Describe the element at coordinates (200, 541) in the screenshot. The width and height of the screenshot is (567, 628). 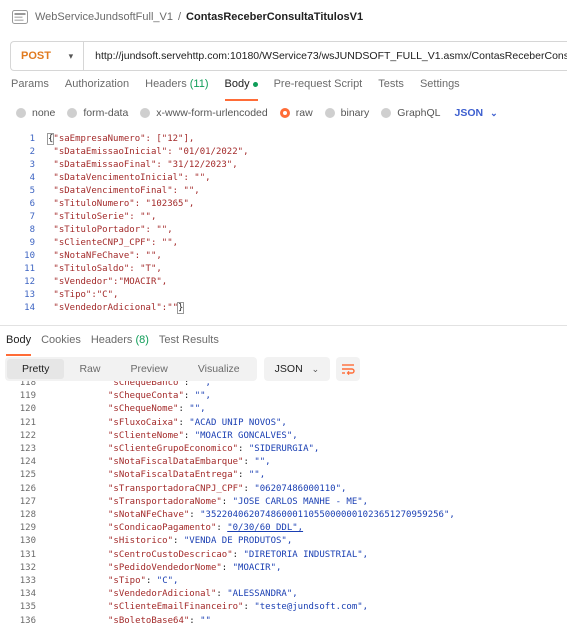
I see `code-text: "sHistorico": "VENDA DE PRODUTOS",` at that location.